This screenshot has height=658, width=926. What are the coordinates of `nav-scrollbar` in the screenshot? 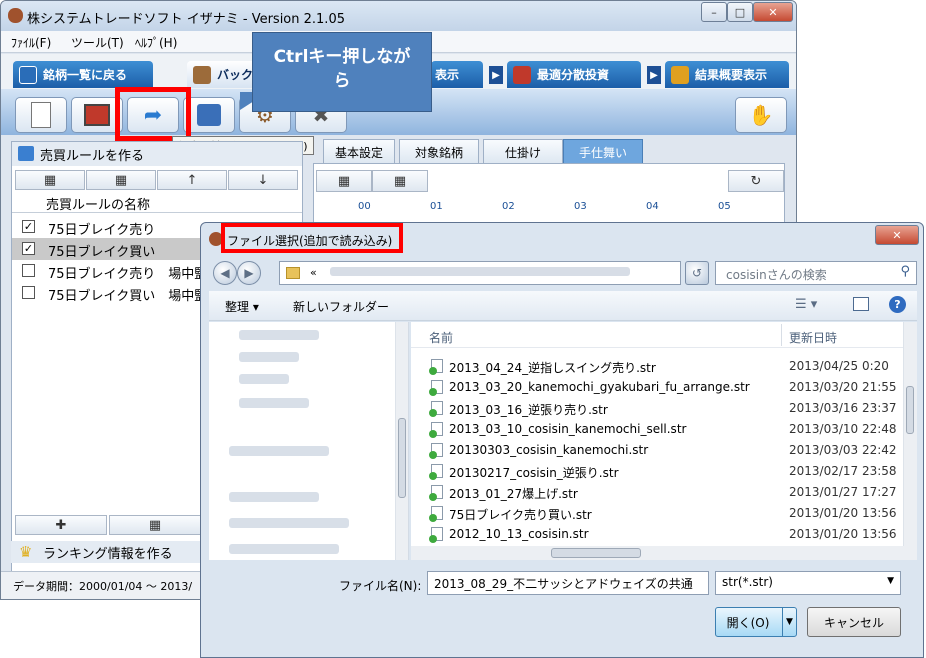 It's located at (401, 441).